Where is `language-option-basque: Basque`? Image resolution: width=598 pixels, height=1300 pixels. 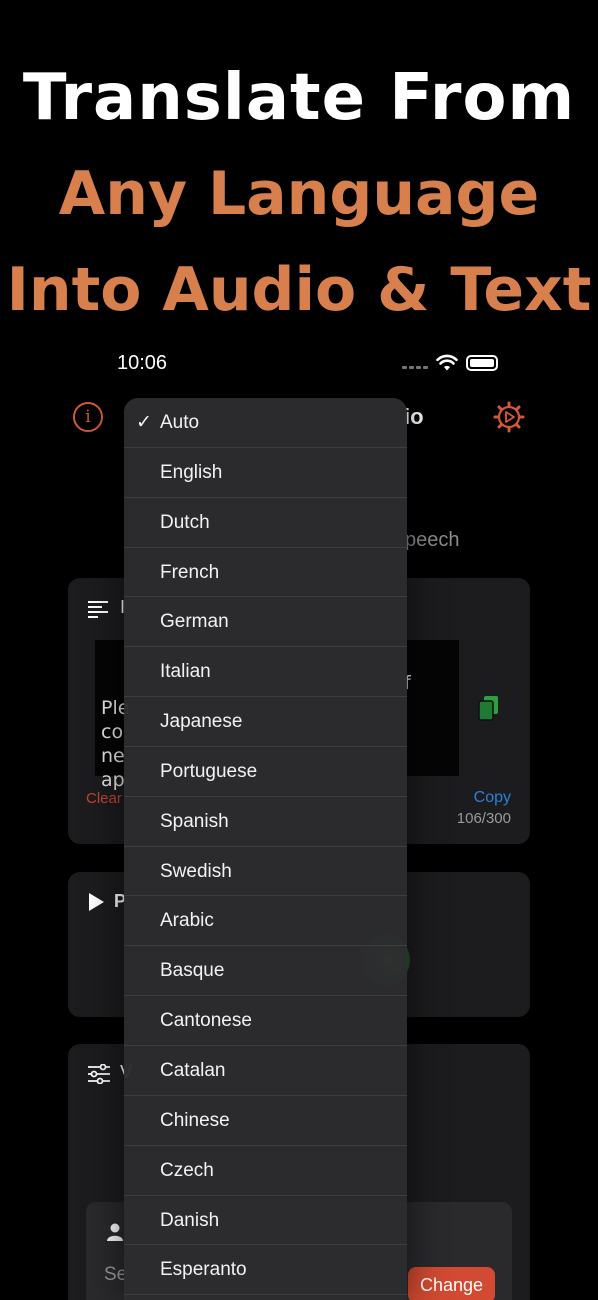 language-option-basque: Basque is located at coordinates (265, 971).